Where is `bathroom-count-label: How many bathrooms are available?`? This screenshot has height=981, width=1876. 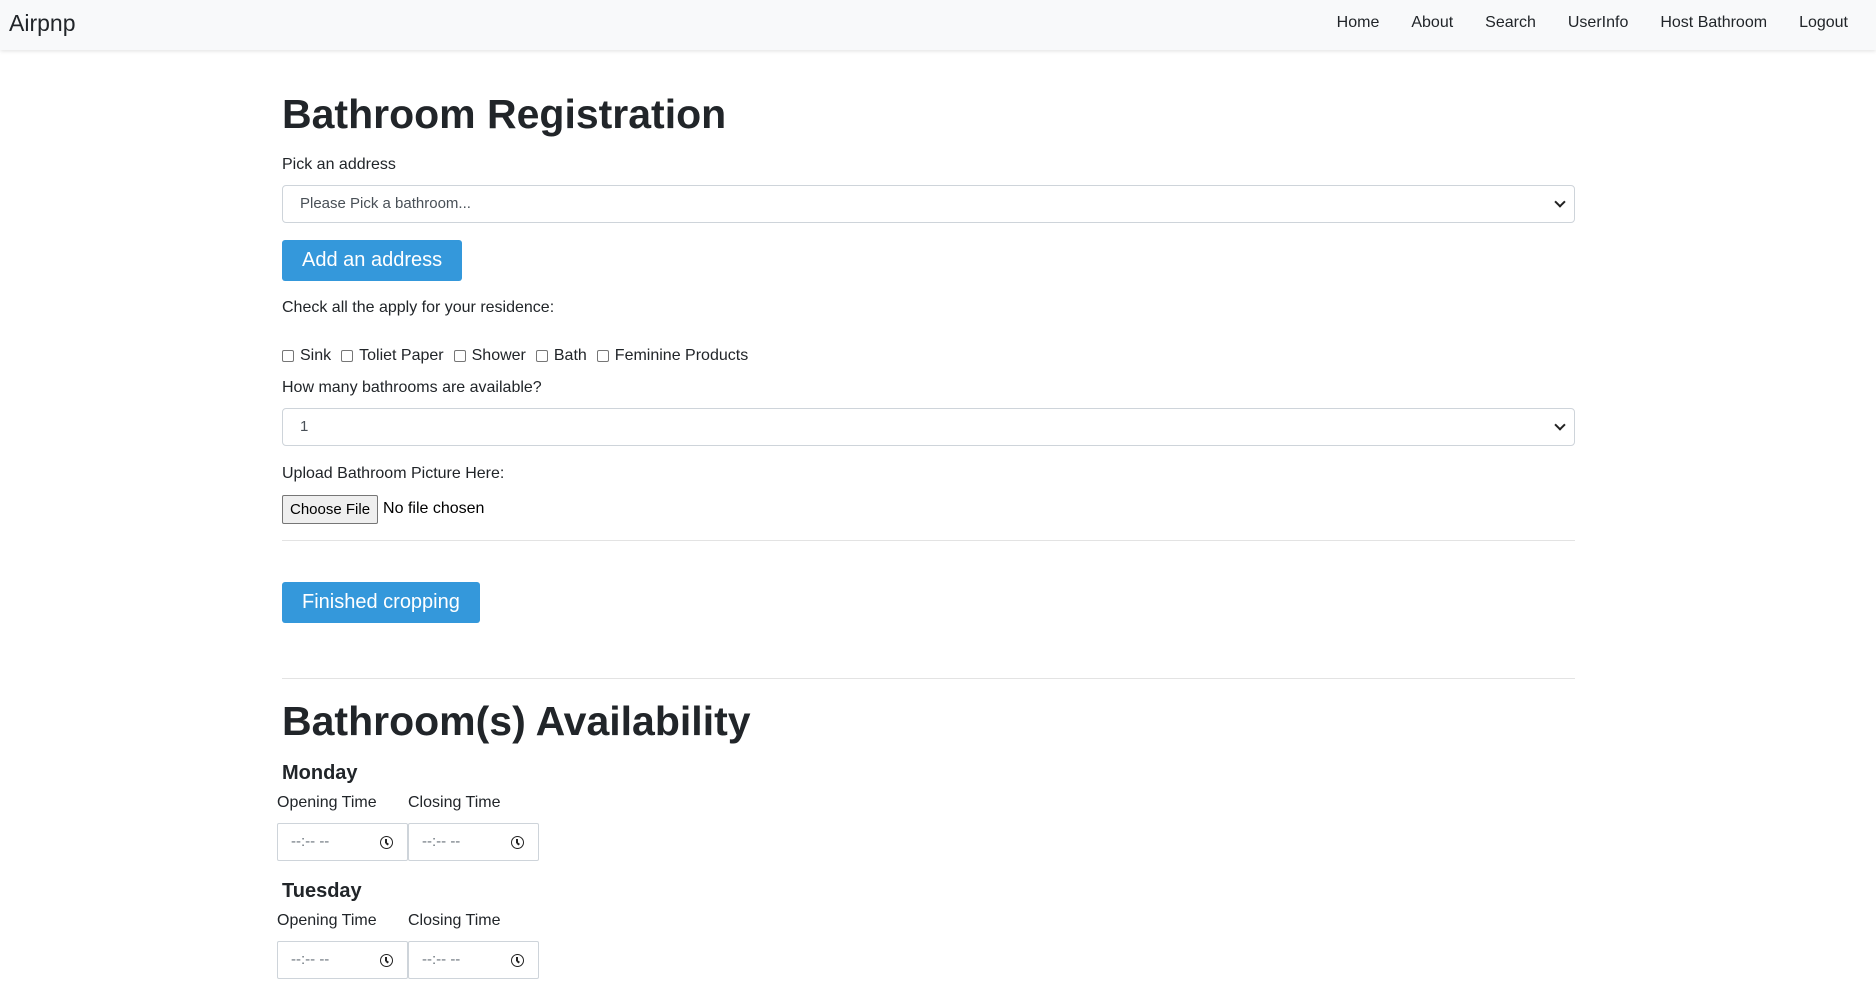
bathroom-count-label: How many bathrooms are available? is located at coordinates (412, 387).